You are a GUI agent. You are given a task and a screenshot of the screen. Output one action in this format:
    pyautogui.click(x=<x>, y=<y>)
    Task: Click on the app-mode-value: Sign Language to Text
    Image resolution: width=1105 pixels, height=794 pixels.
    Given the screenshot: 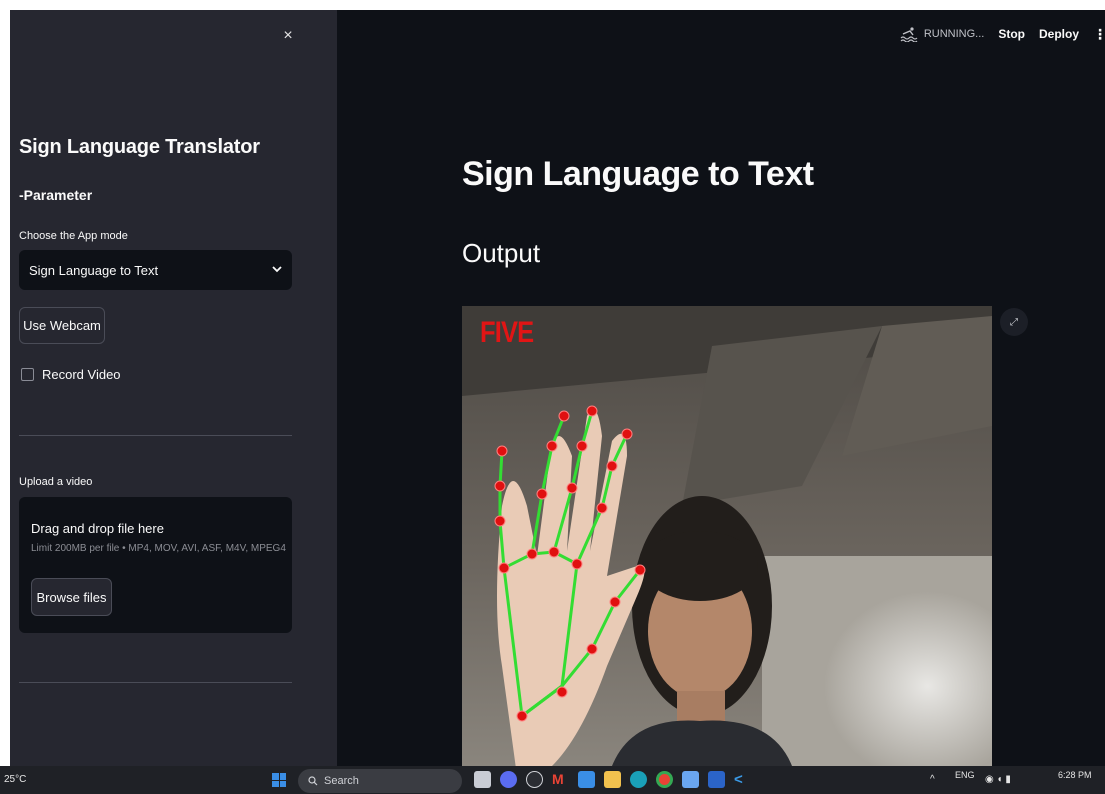 What is the action you would take?
    pyautogui.click(x=94, y=270)
    